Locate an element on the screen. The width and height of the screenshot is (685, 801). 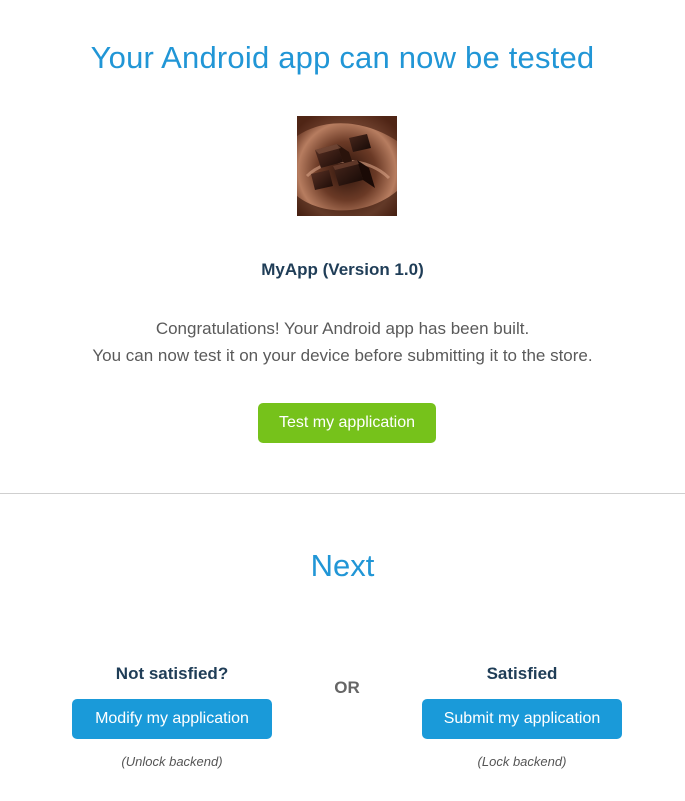
not-satisfied-heading: Not satisfied? is located at coordinates (172, 673).